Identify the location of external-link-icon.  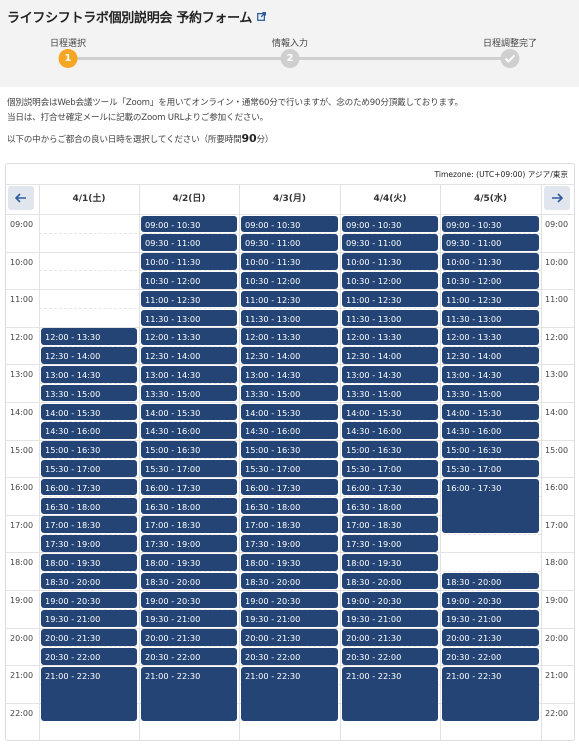
(262, 16).